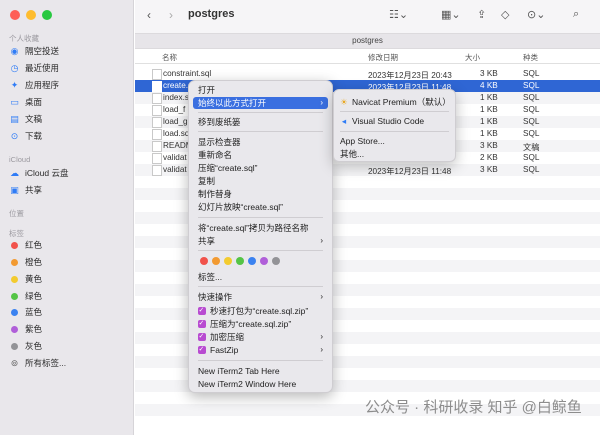 This screenshot has height=435, width=600. I want to click on sidebar-tag-green: 绿色, so click(25, 296).